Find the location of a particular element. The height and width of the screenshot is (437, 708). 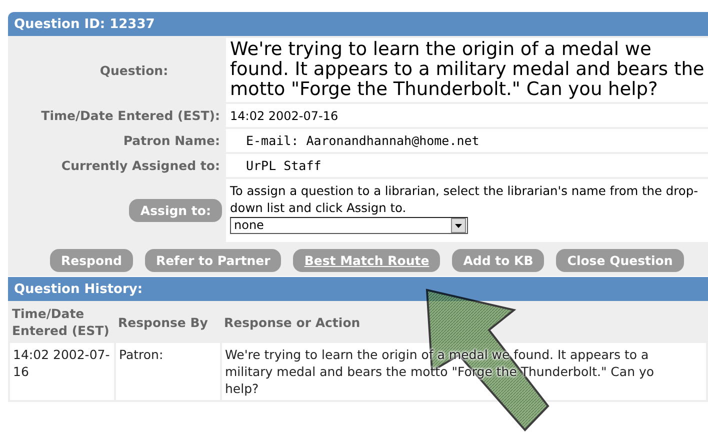

action-button: Add to KB is located at coordinates (498, 260).